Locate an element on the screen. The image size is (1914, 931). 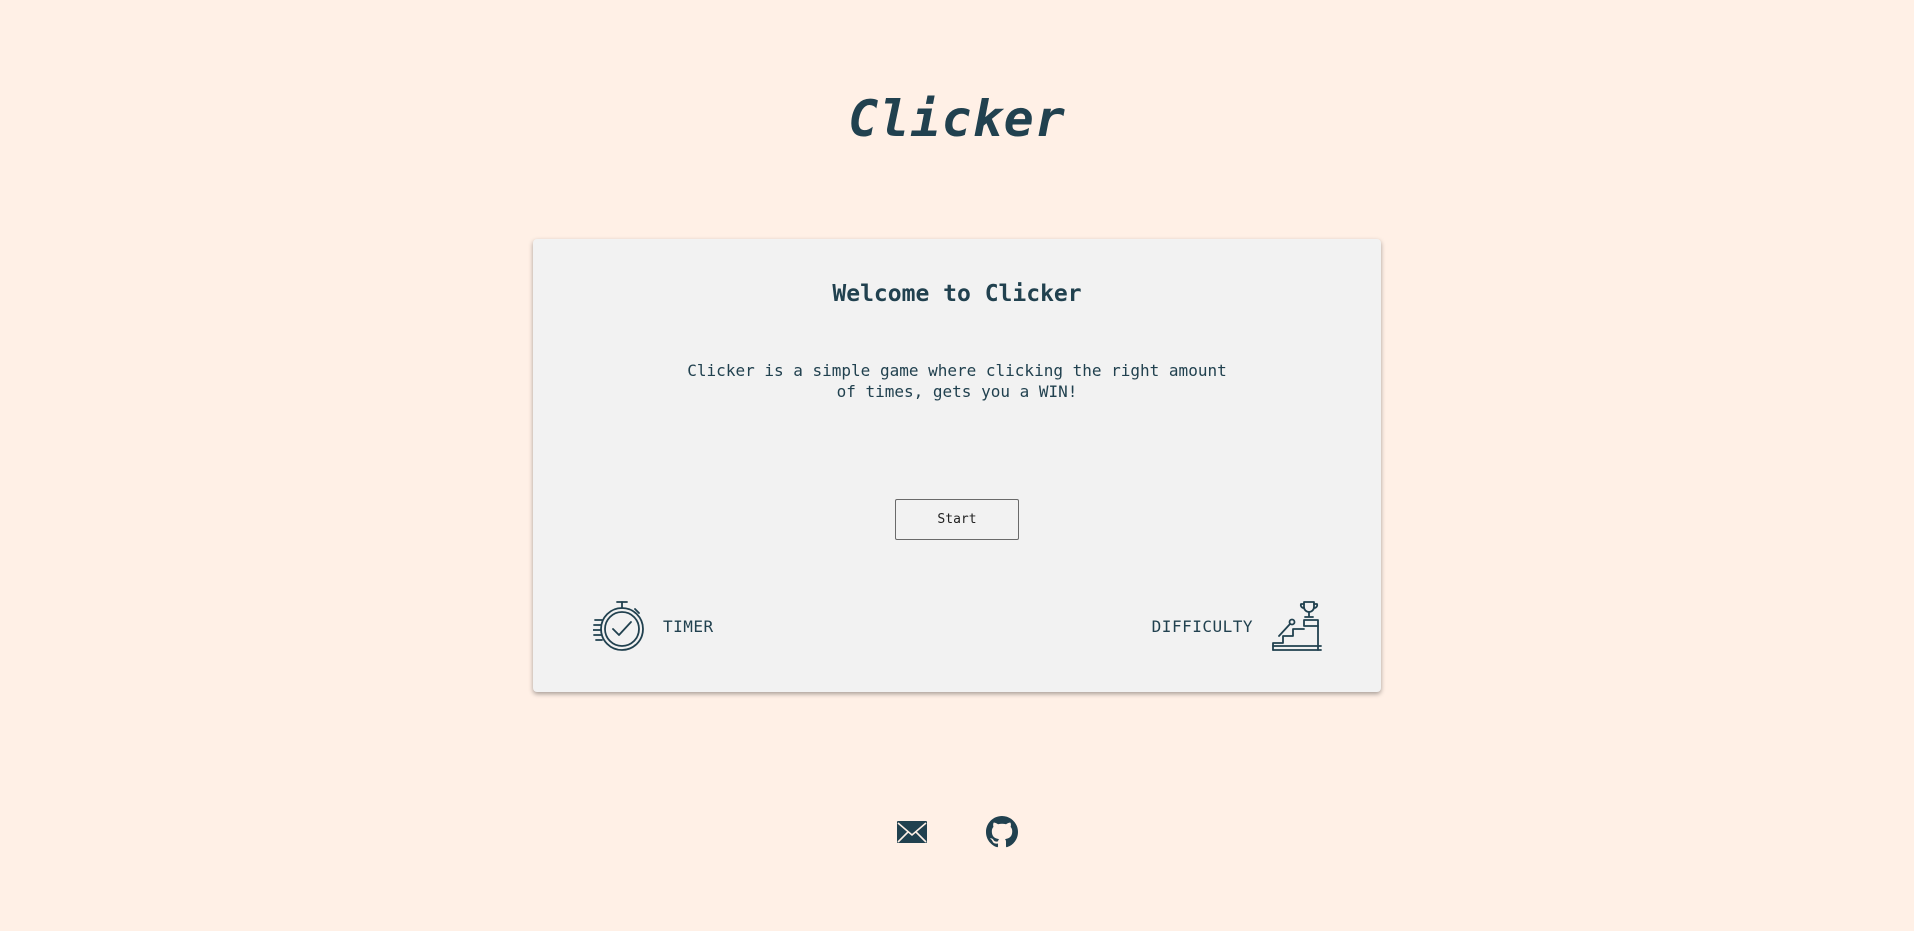
email-link is located at coordinates (912, 832).